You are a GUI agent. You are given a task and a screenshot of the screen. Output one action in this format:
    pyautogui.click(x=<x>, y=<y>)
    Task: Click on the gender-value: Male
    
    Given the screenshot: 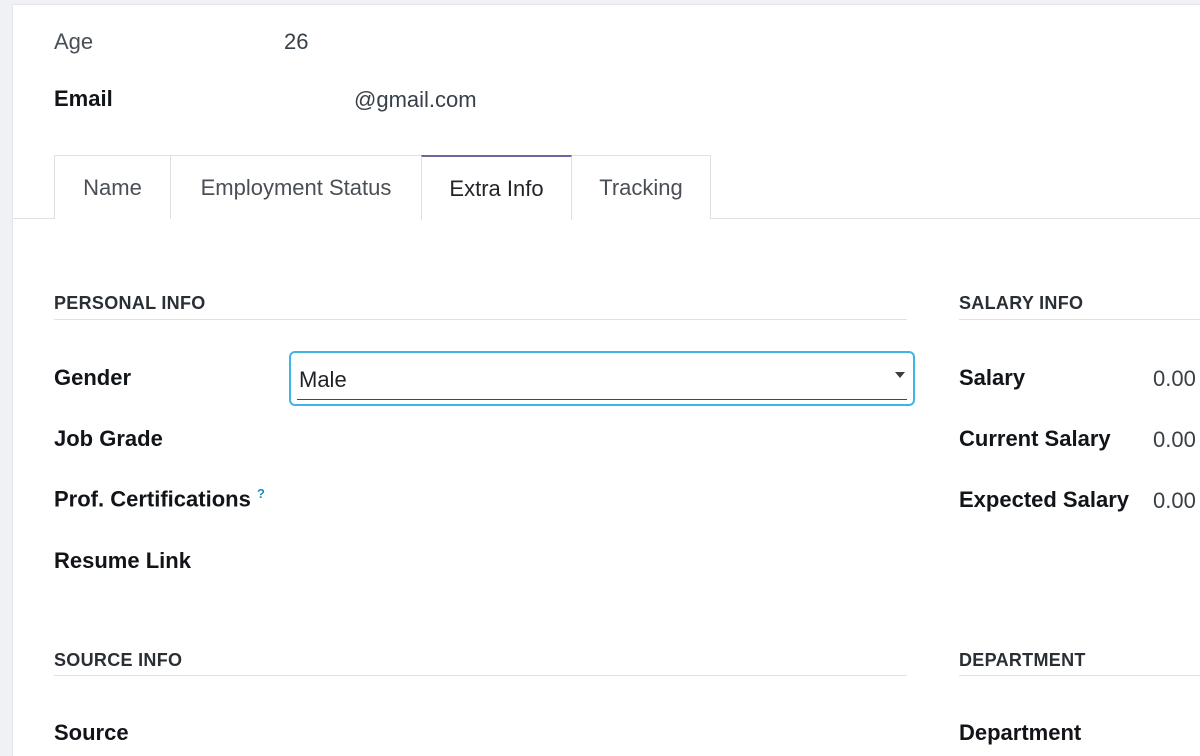 What is the action you would take?
    pyautogui.click(x=323, y=379)
    